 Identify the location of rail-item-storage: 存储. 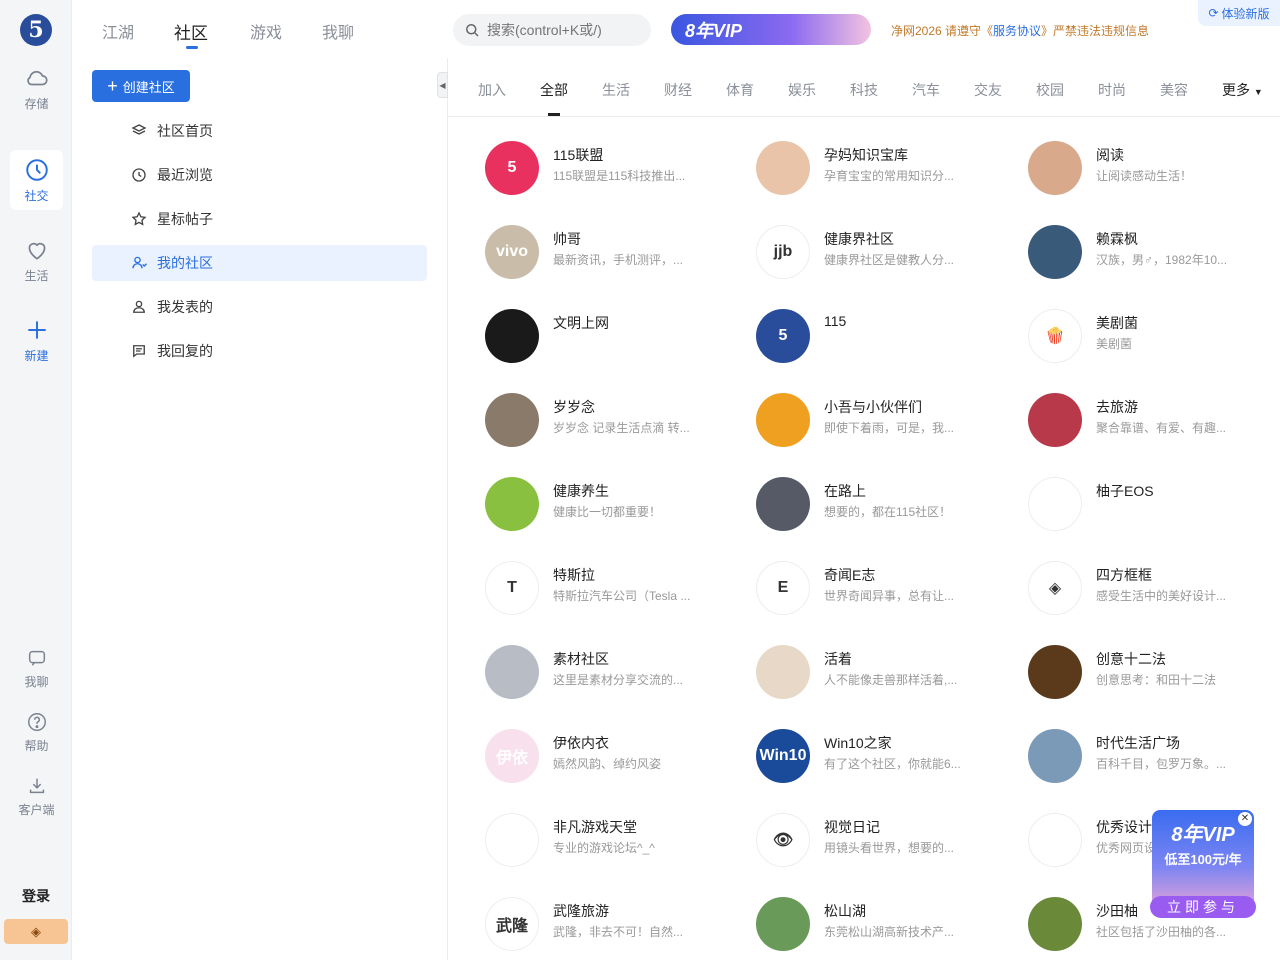
(36, 88).